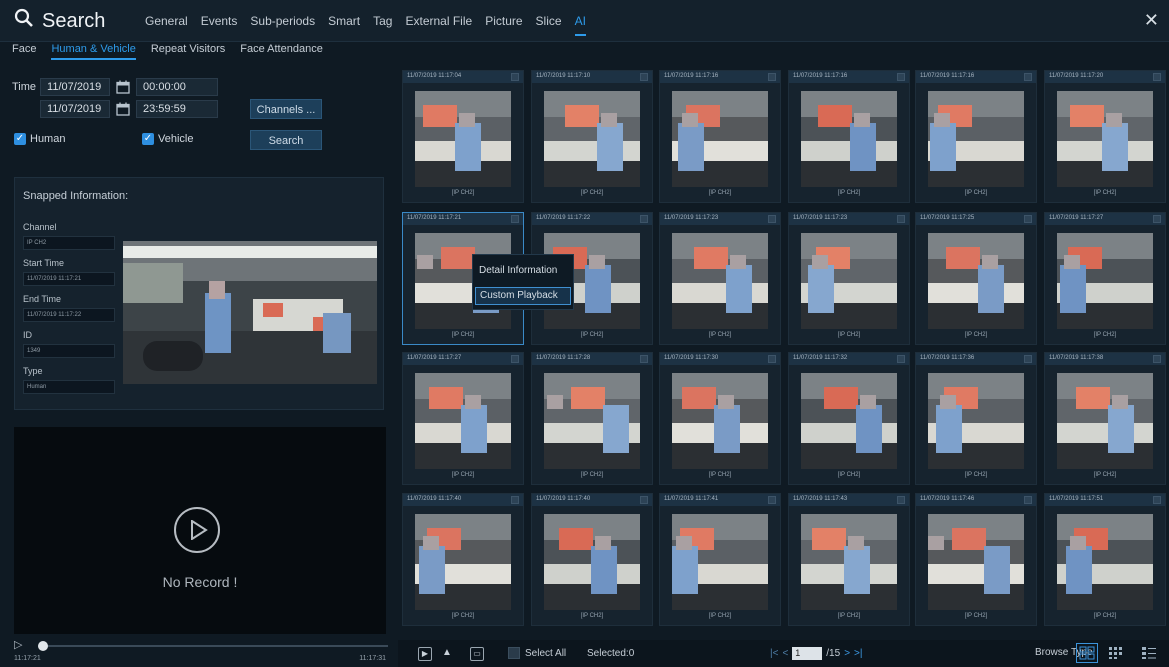  I want to click on save-icon: ▭, so click(477, 654).